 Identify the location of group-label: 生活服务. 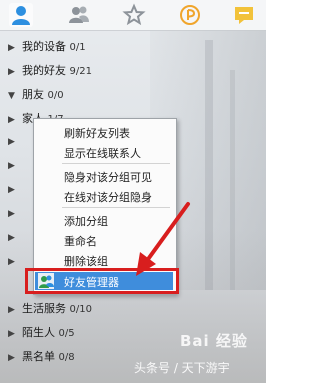
(44, 308).